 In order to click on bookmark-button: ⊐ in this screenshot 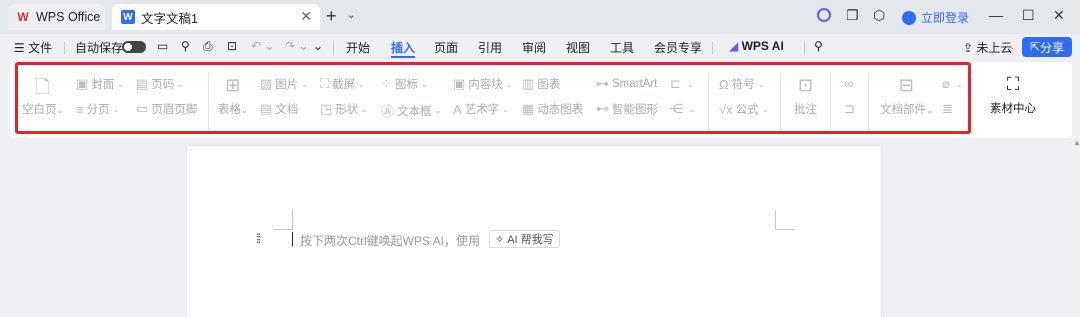, I will do `click(851, 109)`.